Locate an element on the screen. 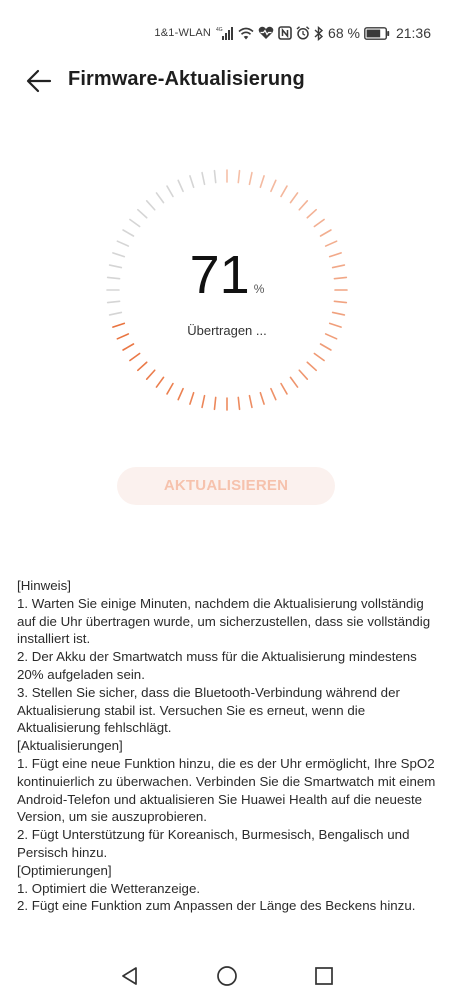 This screenshot has height=1000, width=455. battery-percent: 68 % is located at coordinates (344, 33).